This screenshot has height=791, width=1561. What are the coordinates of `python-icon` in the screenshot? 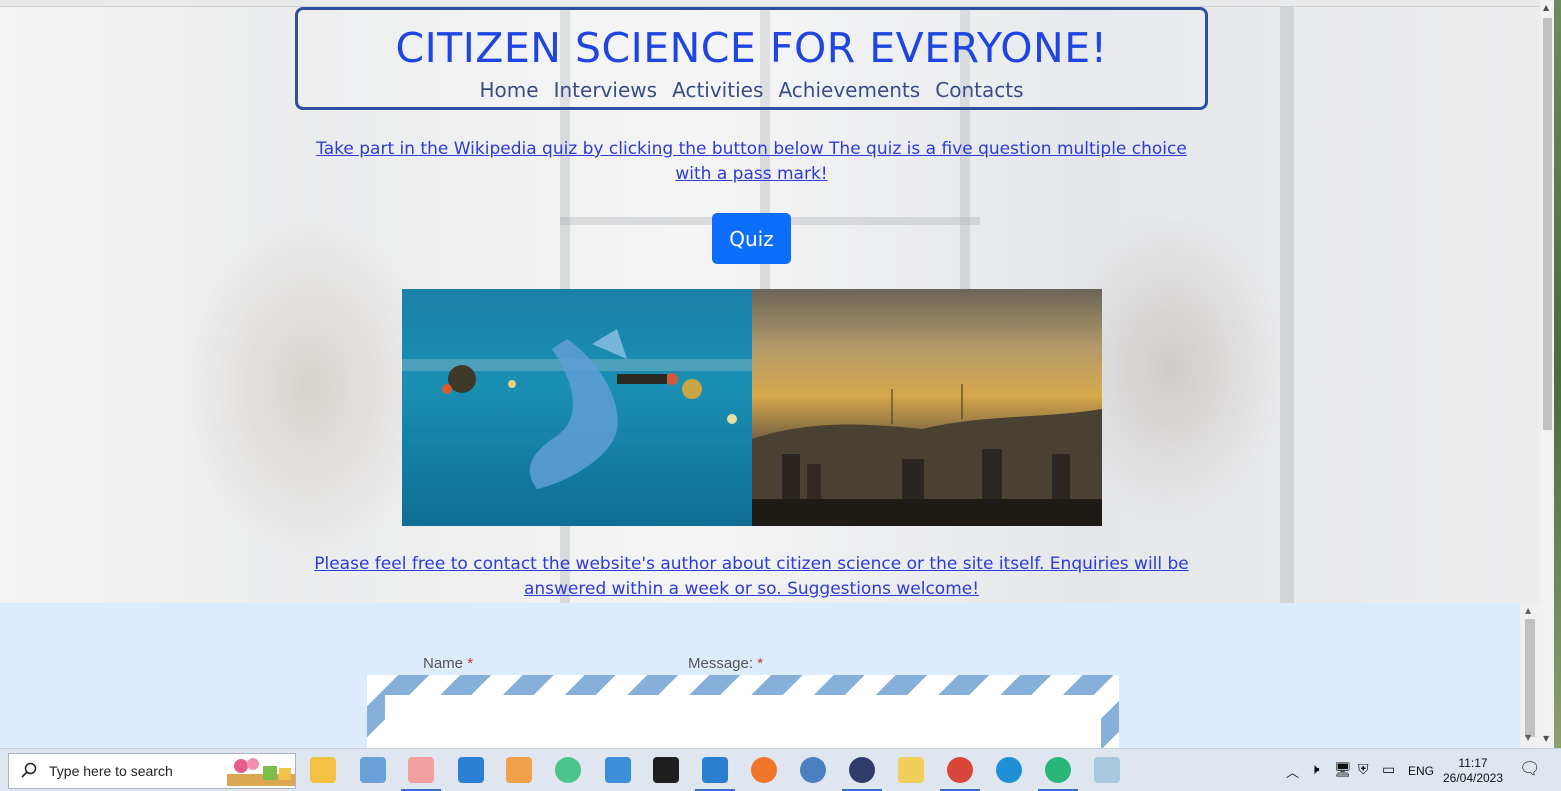 It's located at (911, 770).